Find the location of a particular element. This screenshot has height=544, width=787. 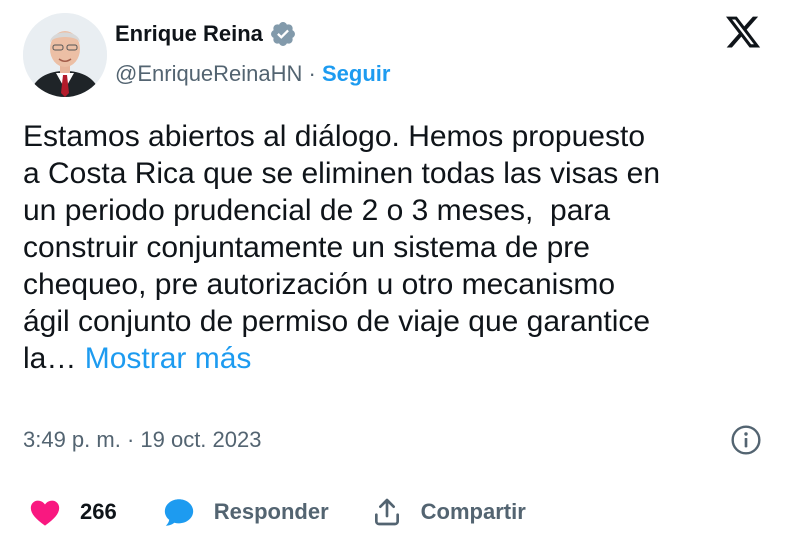

avatar-image is located at coordinates (65, 55).